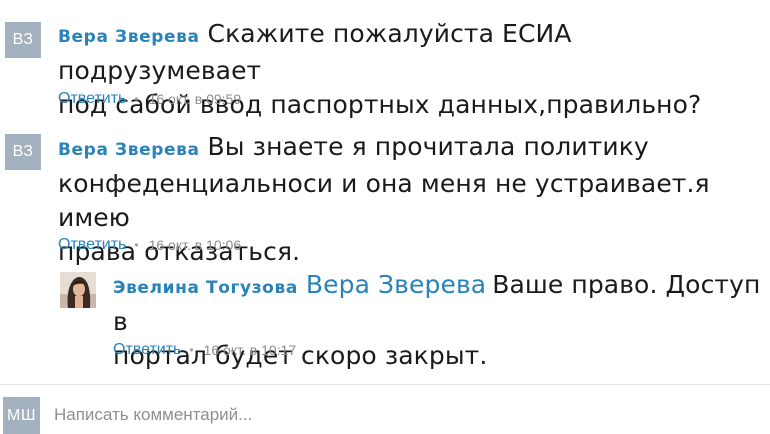 This screenshot has height=434, width=770. I want to click on comment-meta: Ответить • 16 окт. в 09:59, so click(149, 99).